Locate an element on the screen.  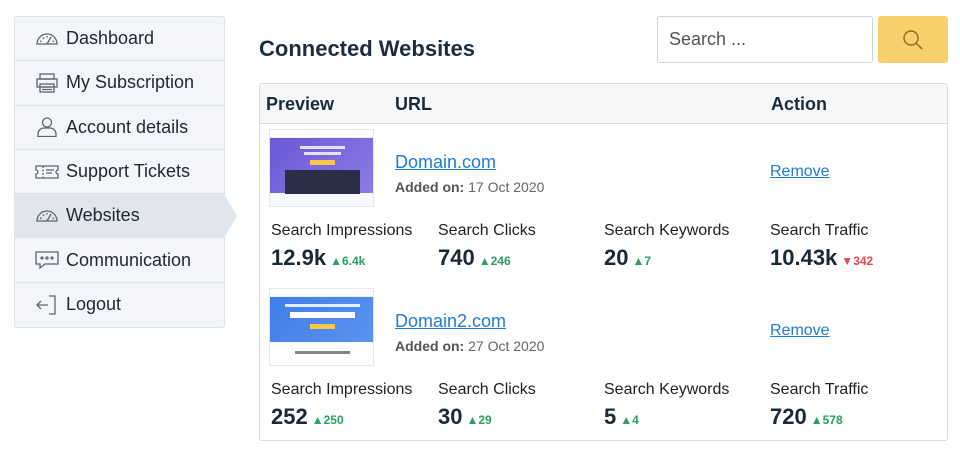
metric-search-impressions: Search Impressions 12.9k ▲6.4k is located at coordinates (341, 246).